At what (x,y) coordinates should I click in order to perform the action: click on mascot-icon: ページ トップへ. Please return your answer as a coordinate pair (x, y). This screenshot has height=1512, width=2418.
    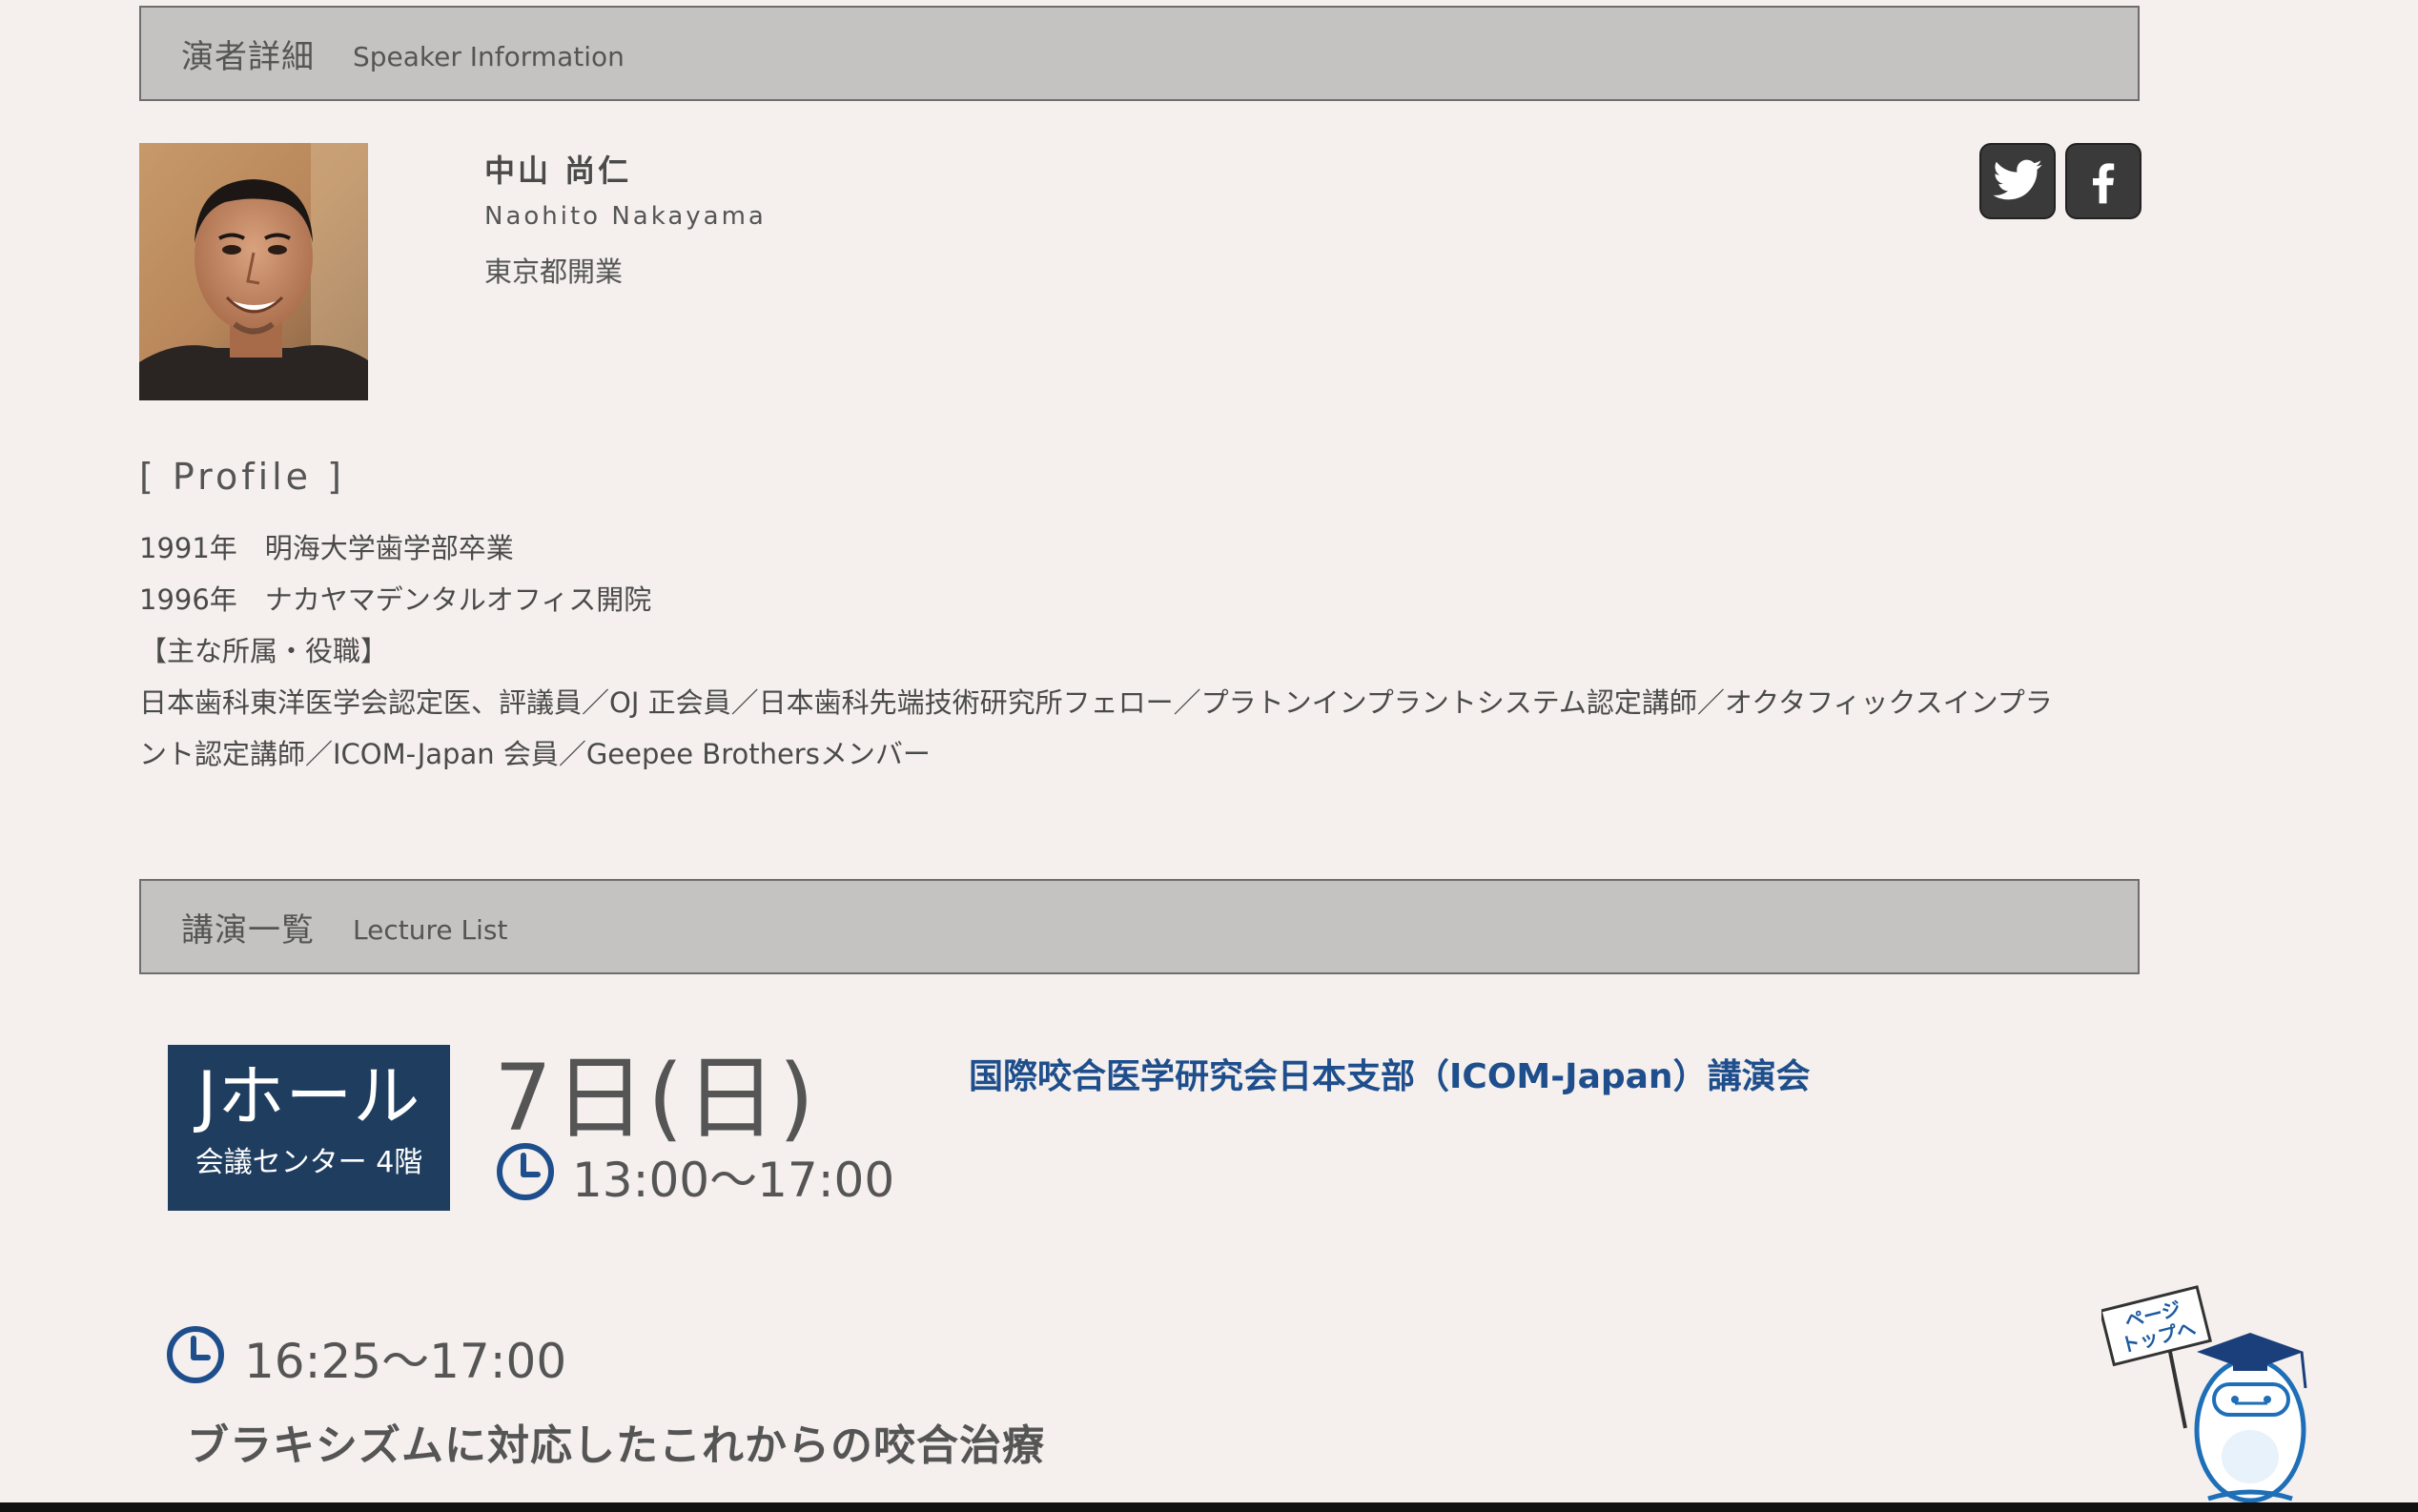
    Looking at the image, I should click on (2203, 1394).